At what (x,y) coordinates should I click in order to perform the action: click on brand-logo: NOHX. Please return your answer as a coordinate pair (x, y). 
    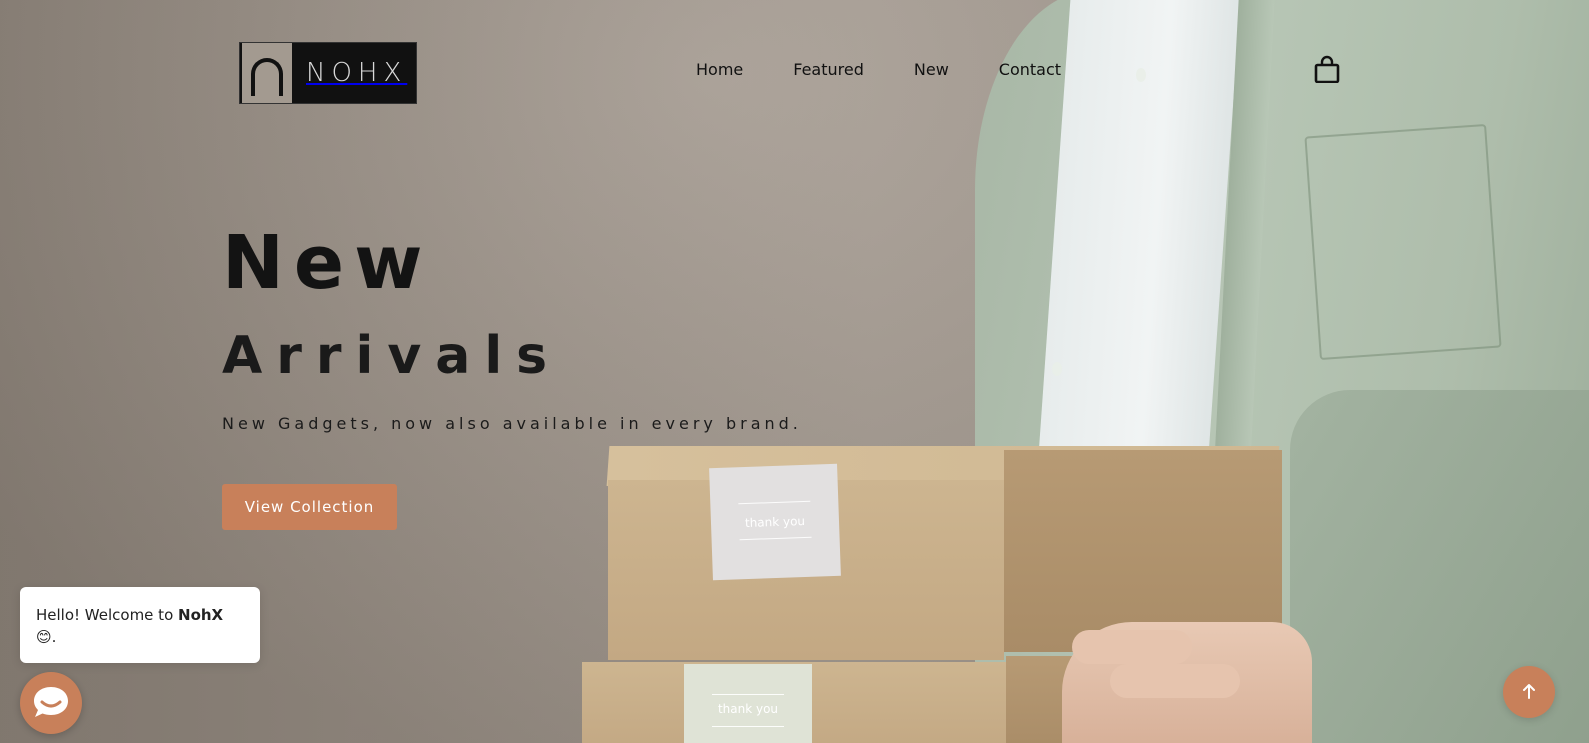
    Looking at the image, I should click on (328, 73).